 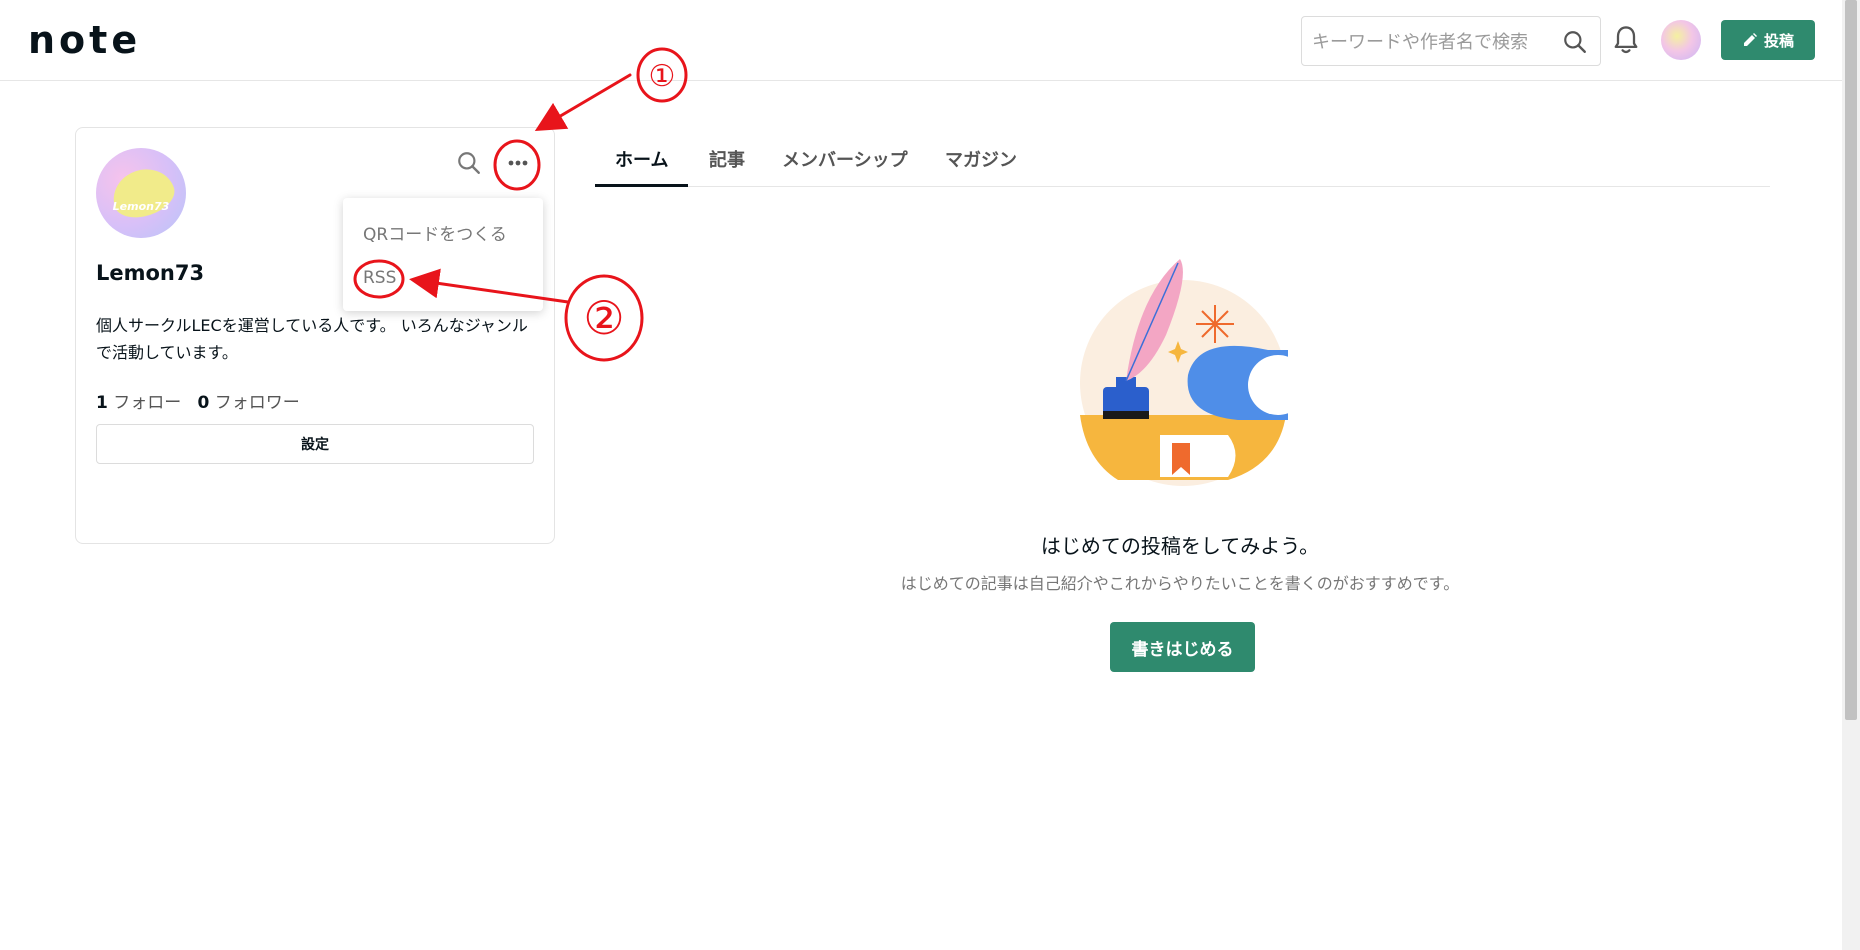 I want to click on tab-membership: メンバーシップ, so click(x=845, y=159).